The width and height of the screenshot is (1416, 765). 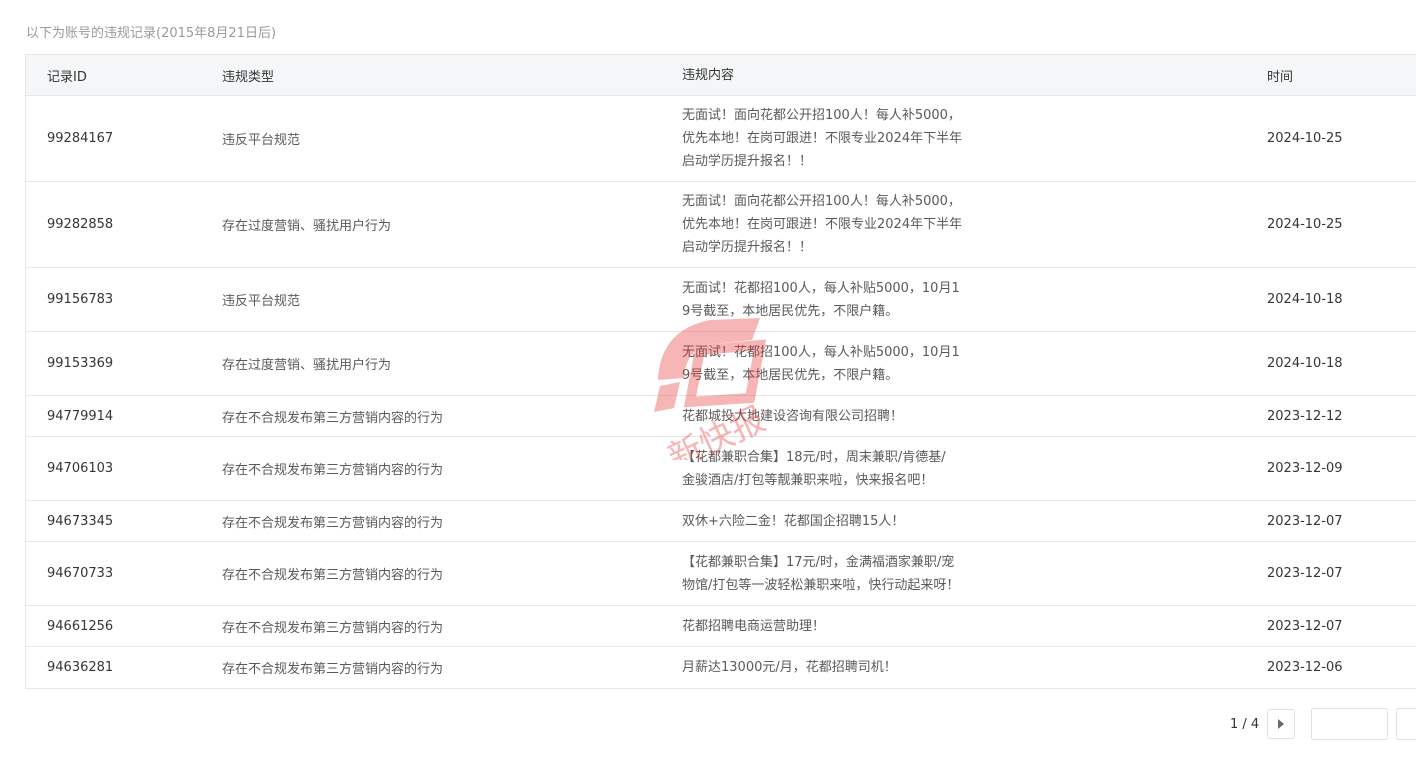 What do you see at coordinates (708, 75) in the screenshot?
I see `column-header-content: 违规内容` at bounding box center [708, 75].